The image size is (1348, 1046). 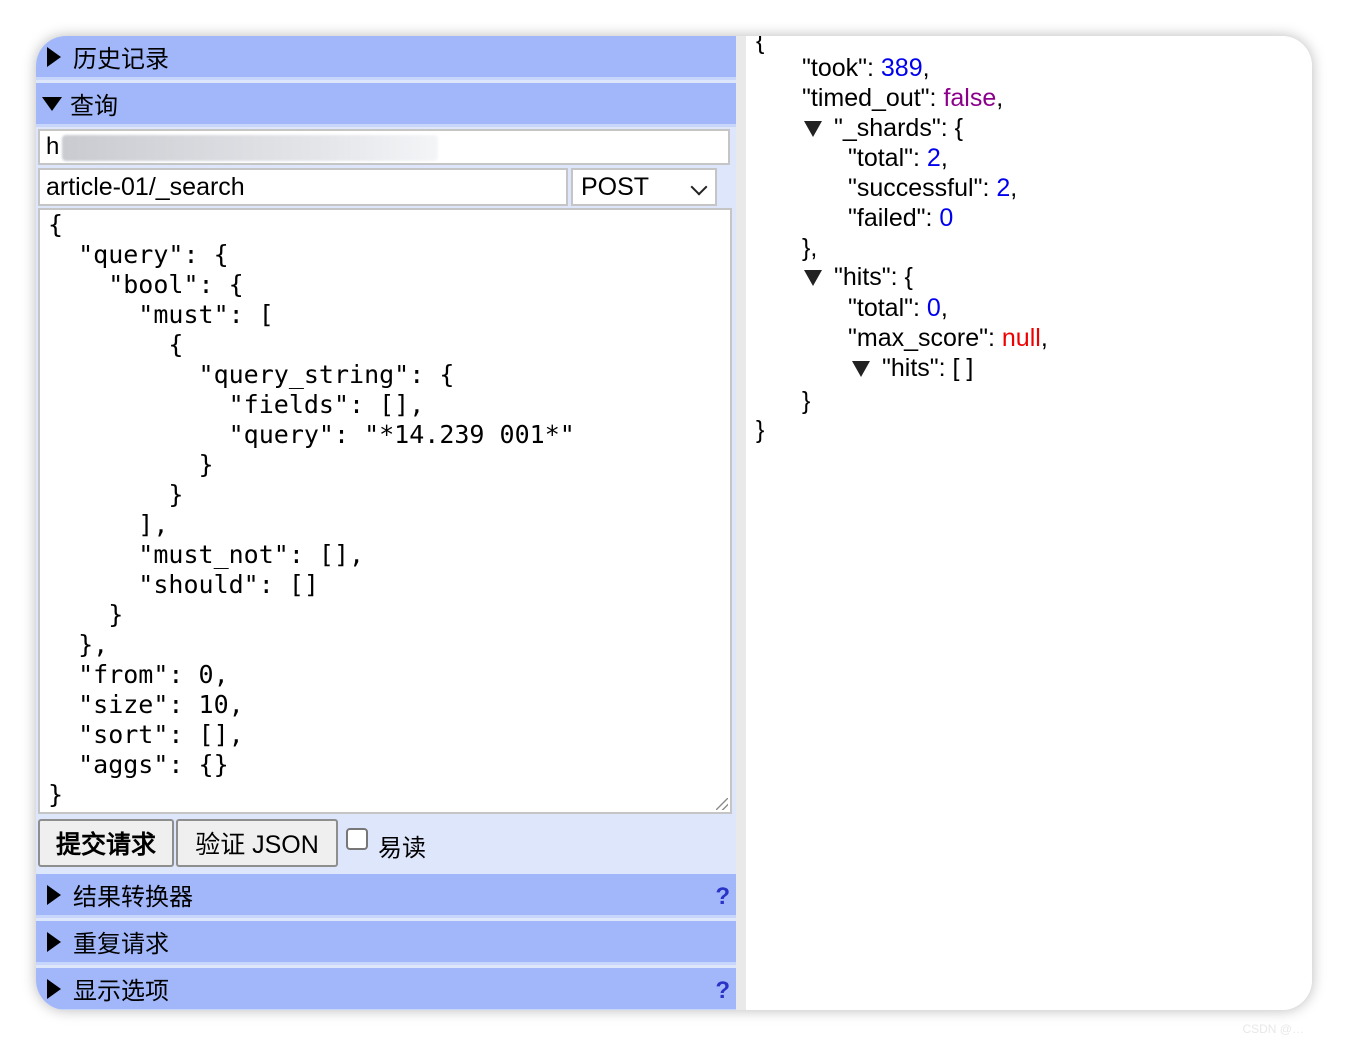 What do you see at coordinates (806, 401) in the screenshot?
I see `json-hits-close: }` at bounding box center [806, 401].